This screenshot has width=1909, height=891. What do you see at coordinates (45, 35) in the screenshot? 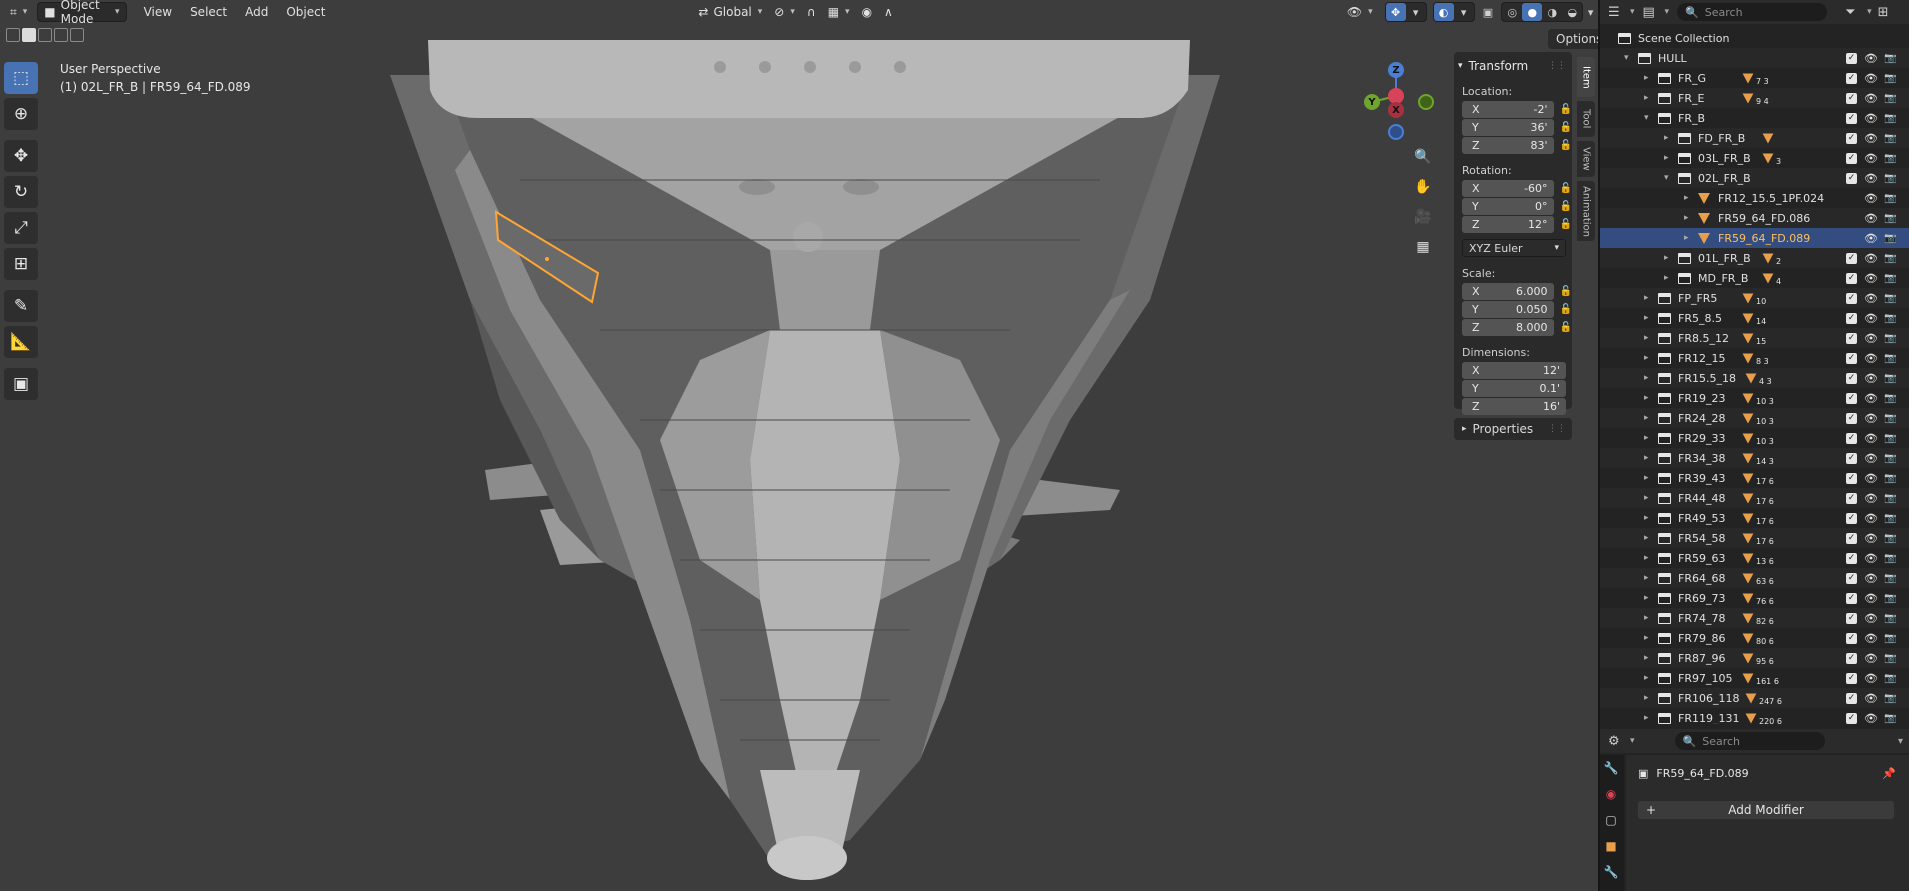
I see `select-subtract-mode` at bounding box center [45, 35].